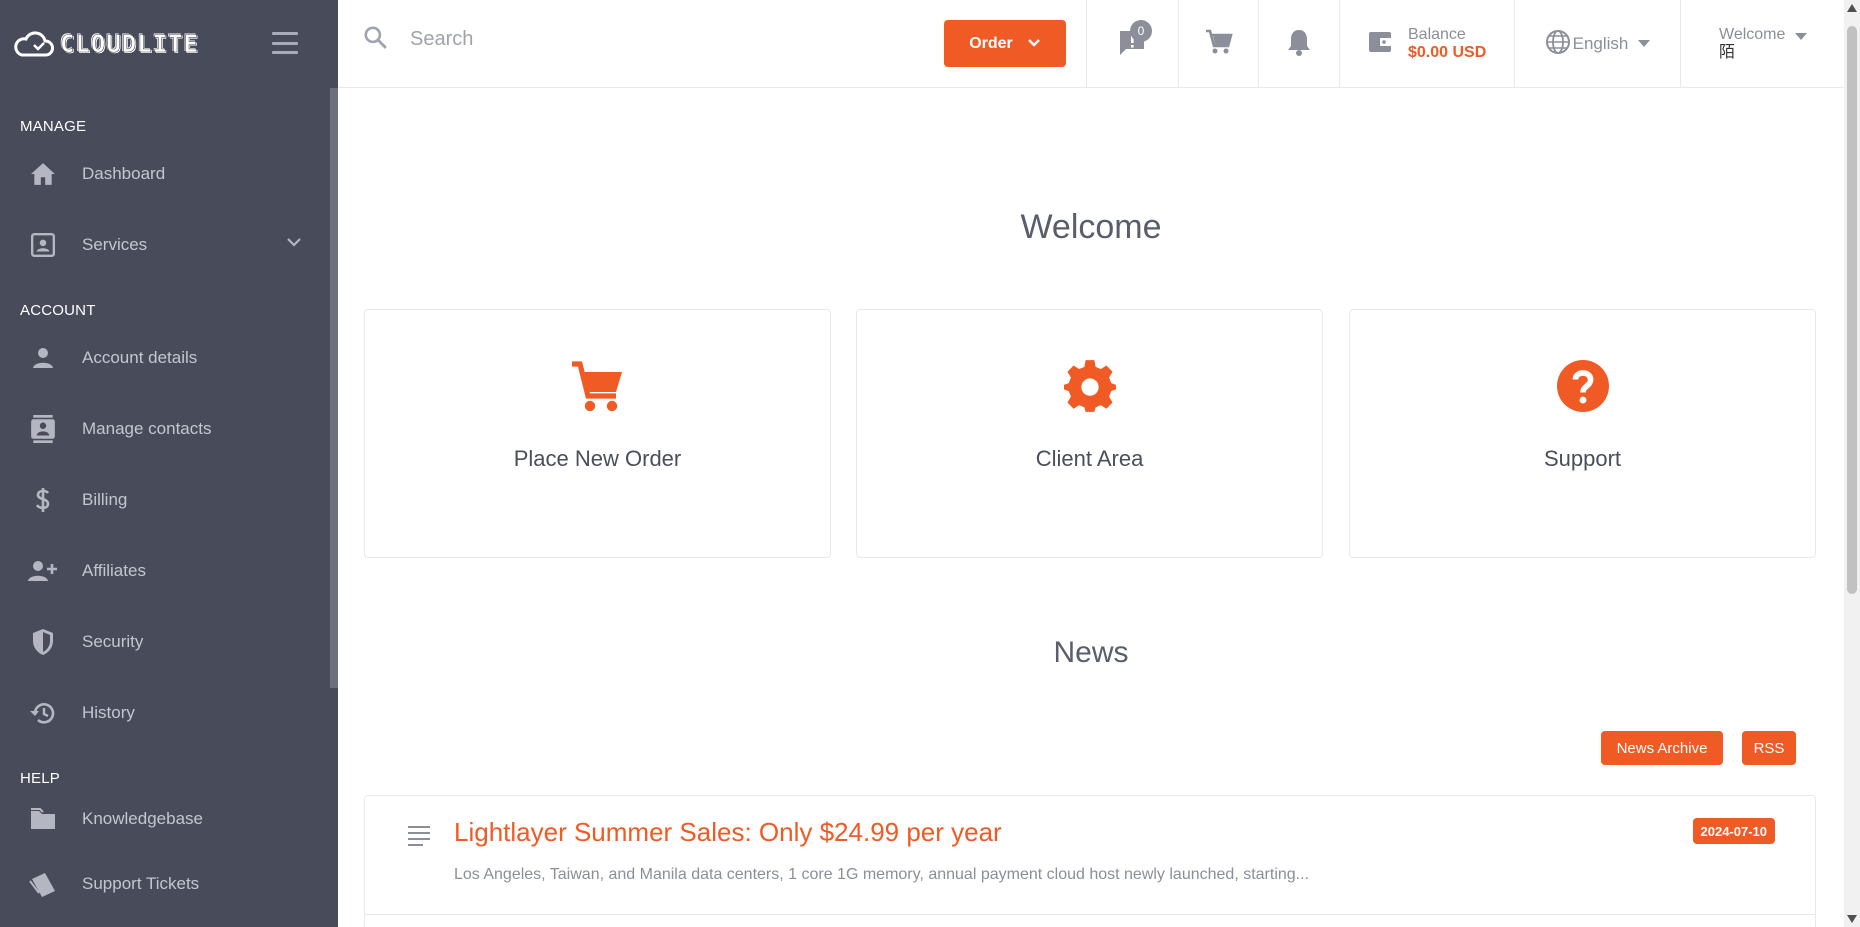 The height and width of the screenshot is (927, 1860). Describe the element at coordinates (1752, 34) in the screenshot. I see `welcome-label: Welcome` at that location.